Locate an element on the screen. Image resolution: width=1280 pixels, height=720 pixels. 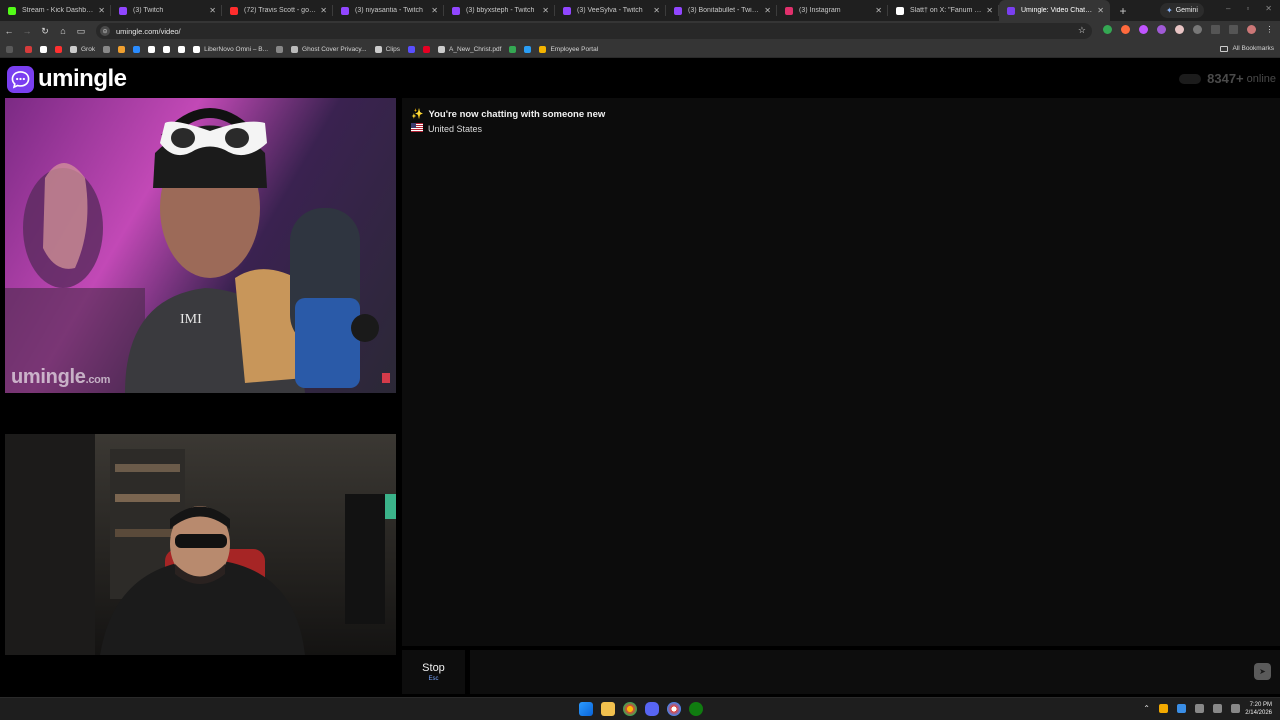
reload-icon: ↻ is located at coordinates (45, 31).